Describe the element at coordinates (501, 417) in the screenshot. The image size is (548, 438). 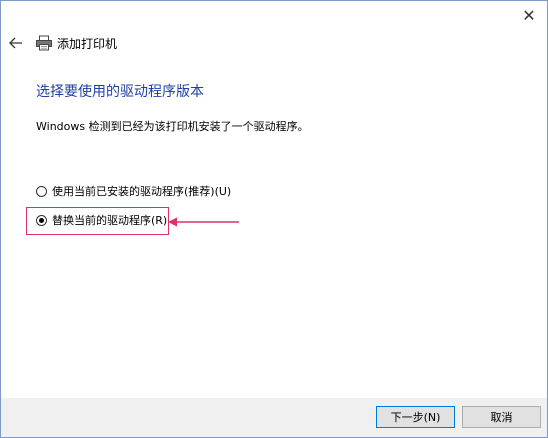
I see `cancel-button: 取消` at that location.